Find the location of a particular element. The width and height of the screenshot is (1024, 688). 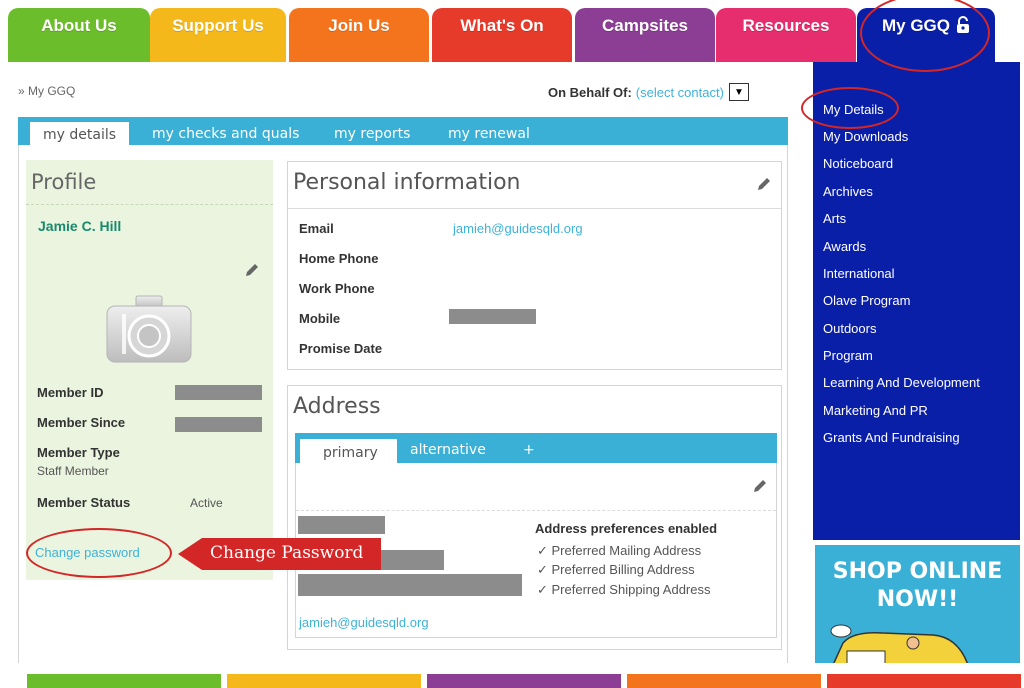

profile-heading: Profile is located at coordinates (64, 182).